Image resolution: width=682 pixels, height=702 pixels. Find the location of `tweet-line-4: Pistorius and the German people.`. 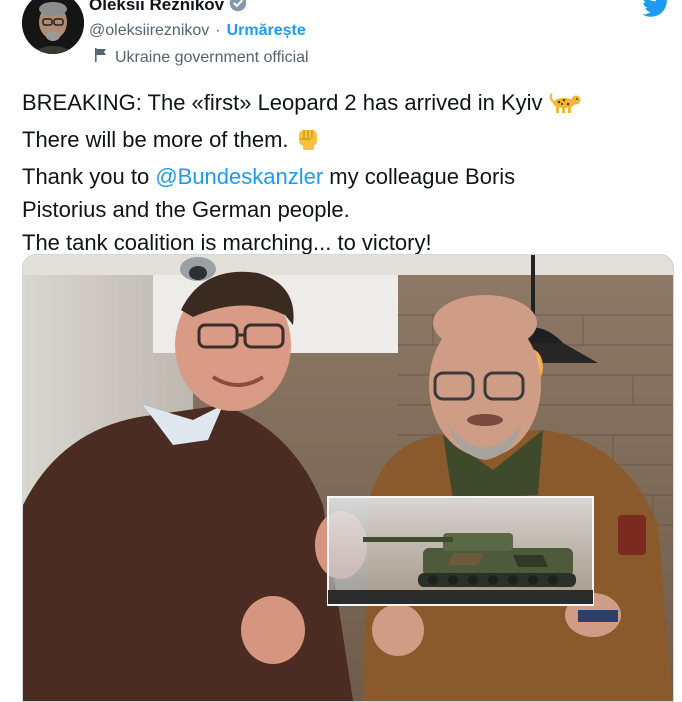

tweet-line-4: Pistorius and the German people. is located at coordinates (186, 209).